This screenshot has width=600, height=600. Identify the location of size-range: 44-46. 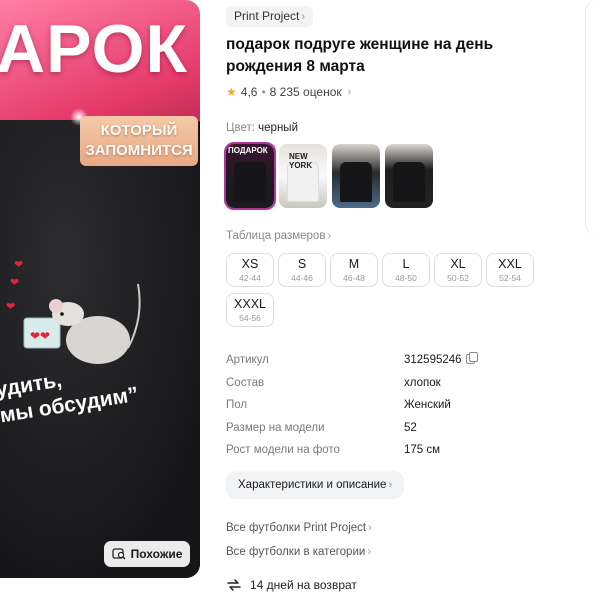
(302, 278).